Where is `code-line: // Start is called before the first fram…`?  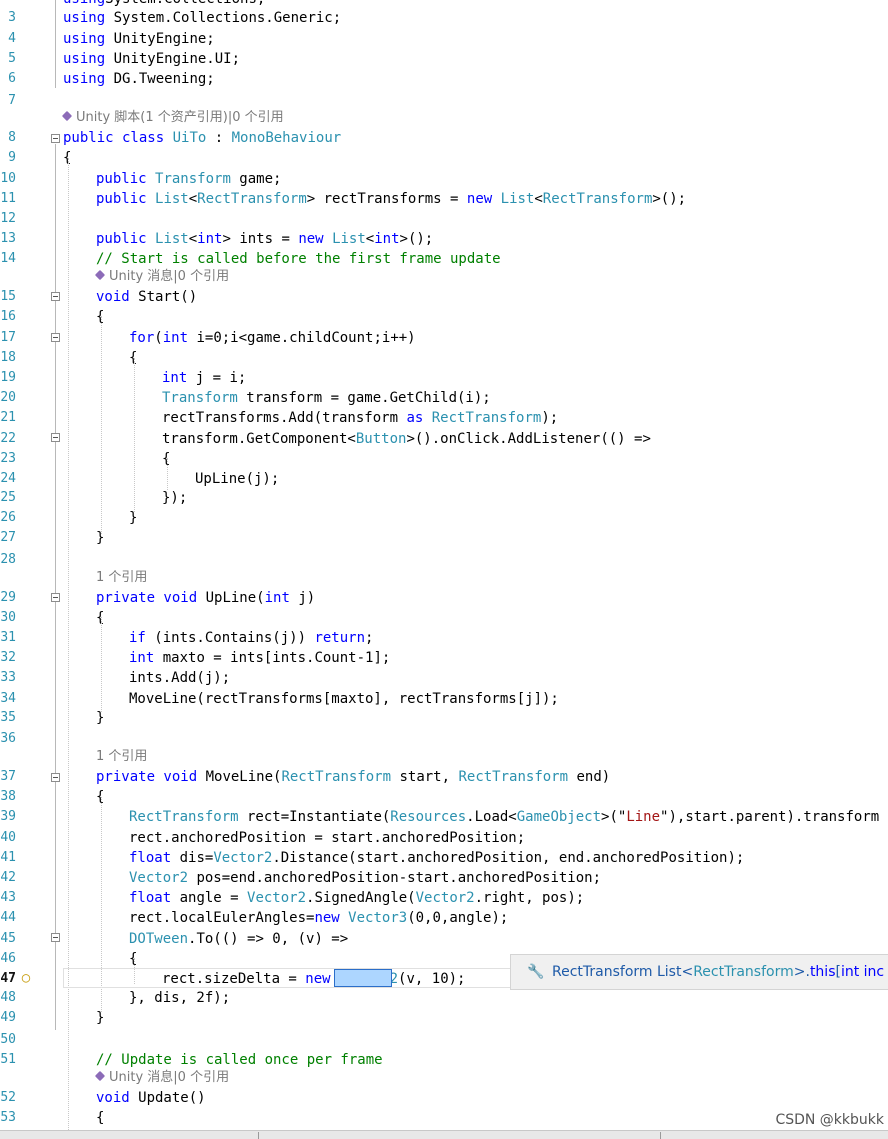 code-line: // Start is called before the first fram… is located at coordinates (298, 259).